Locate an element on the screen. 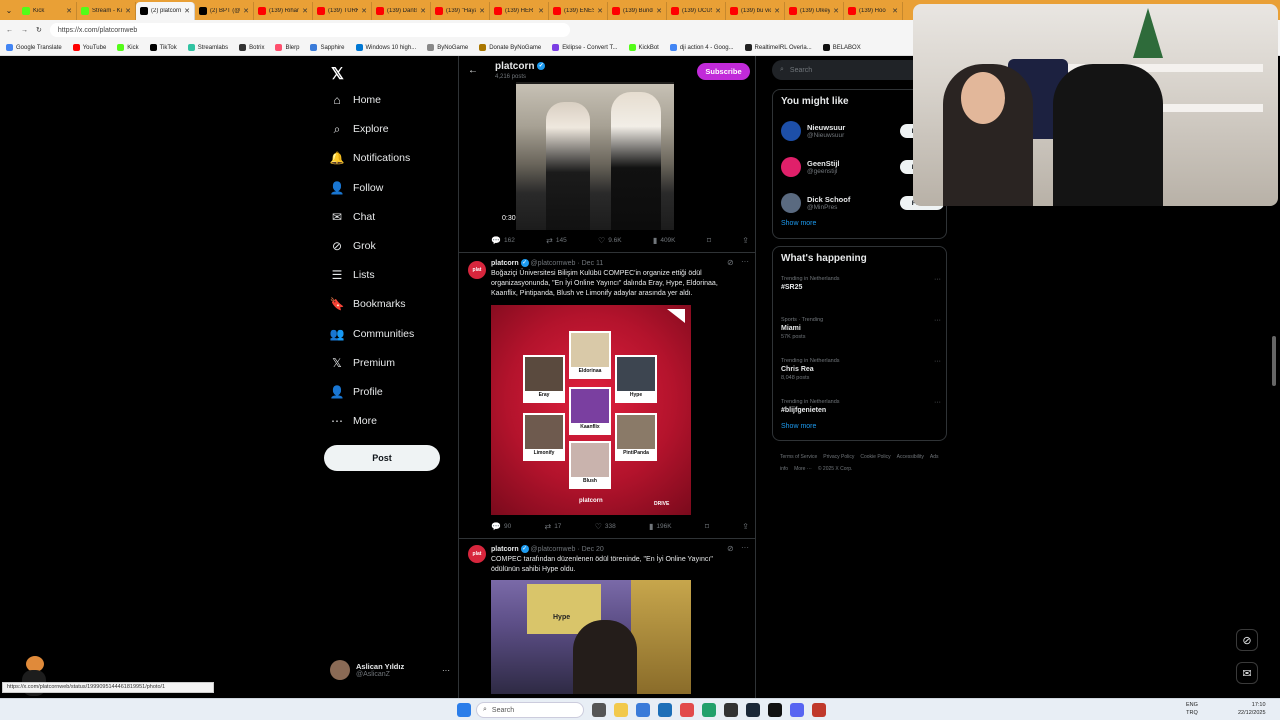 This screenshot has height=720, width=1280. repost-button: ⇄ 145 is located at coordinates (556, 240).